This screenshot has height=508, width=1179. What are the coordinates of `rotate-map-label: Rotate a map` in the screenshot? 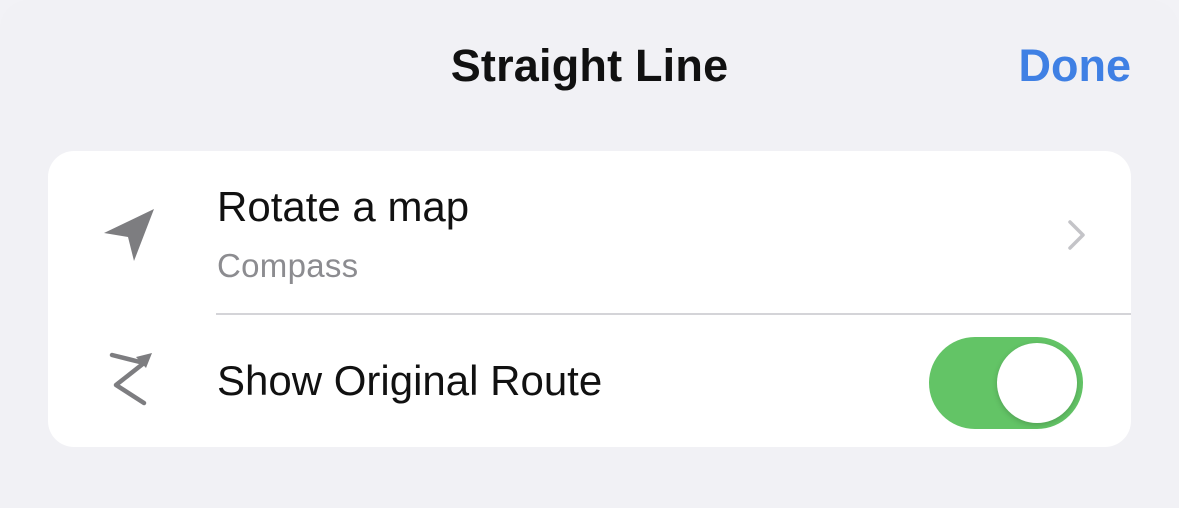 It's located at (343, 206).